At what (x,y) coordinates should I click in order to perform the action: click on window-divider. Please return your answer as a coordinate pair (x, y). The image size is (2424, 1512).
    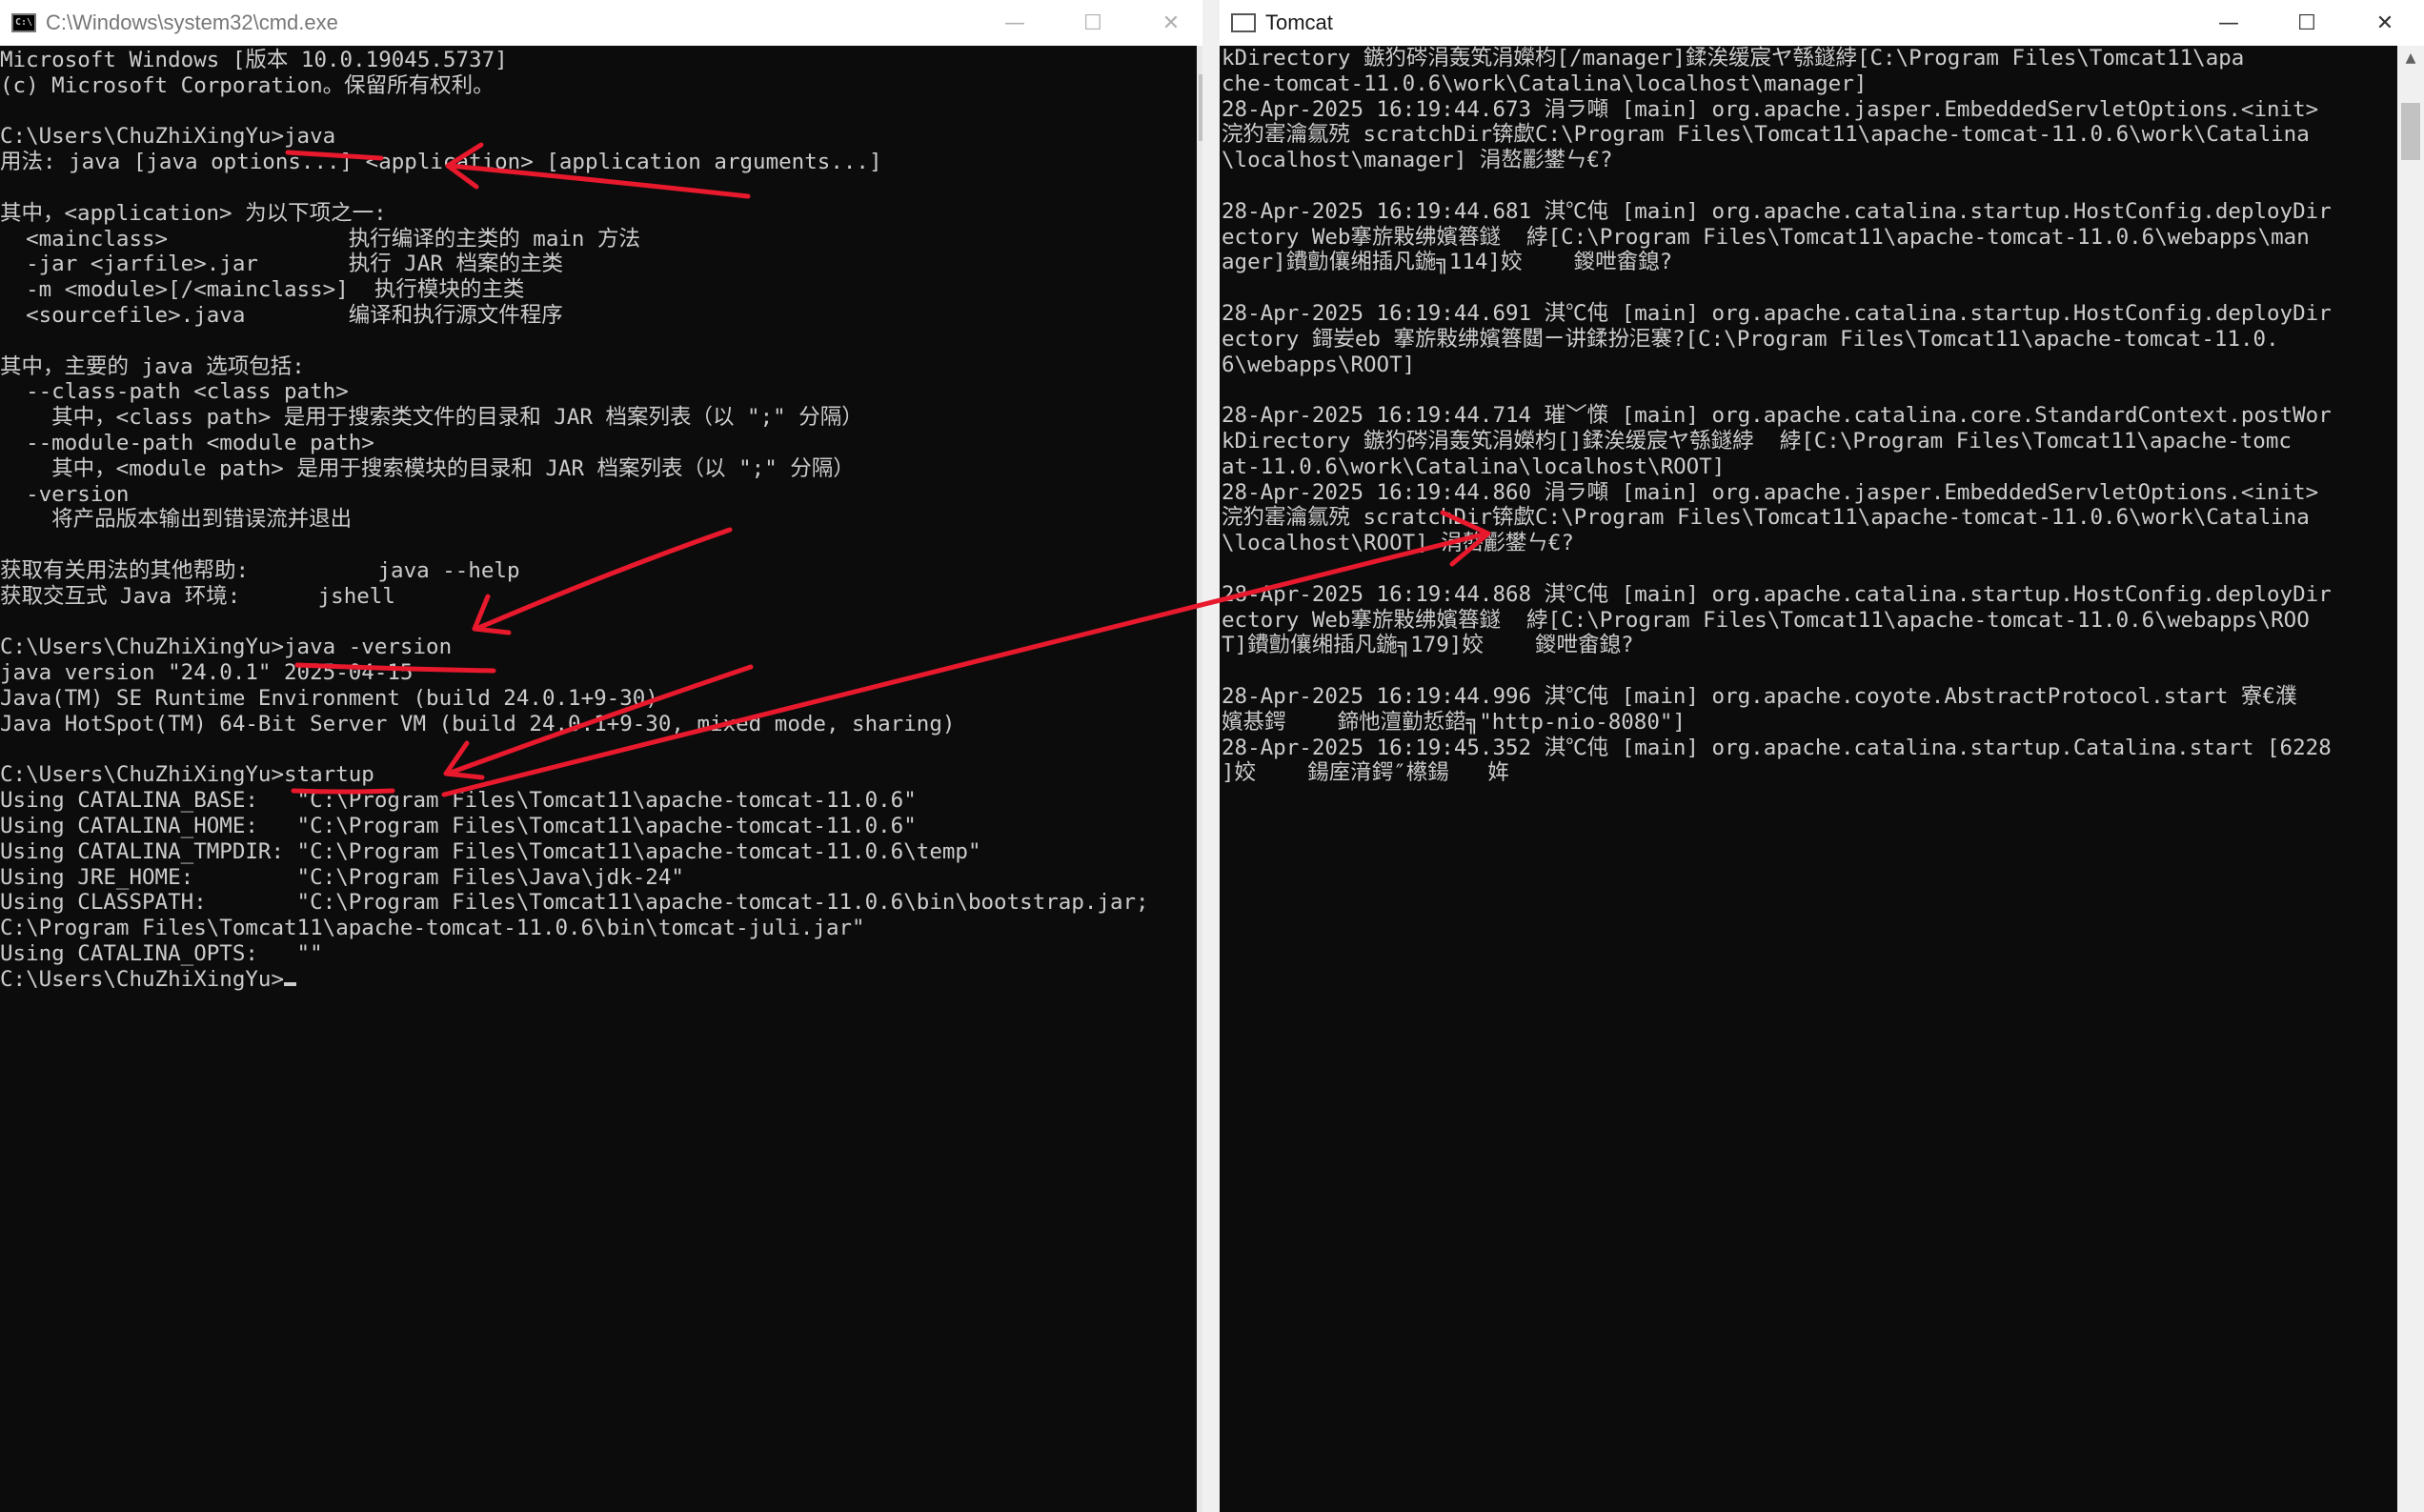
    Looking at the image, I should click on (1211, 756).